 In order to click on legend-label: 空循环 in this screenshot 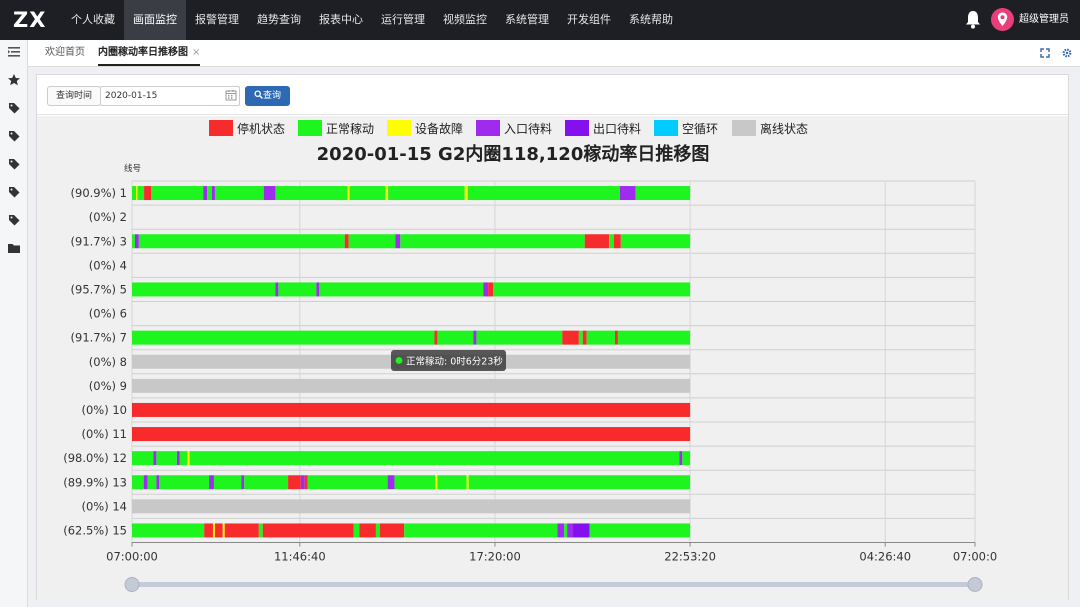, I will do `click(700, 129)`.